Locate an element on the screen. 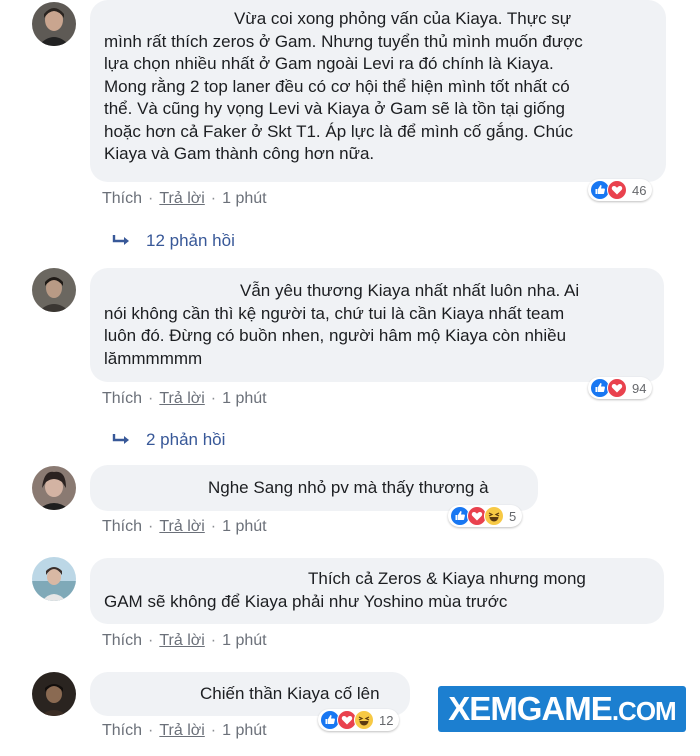 This screenshot has height=756, width=700. comment-text: Chiến thần Kiaya cố lên is located at coordinates (290, 693).